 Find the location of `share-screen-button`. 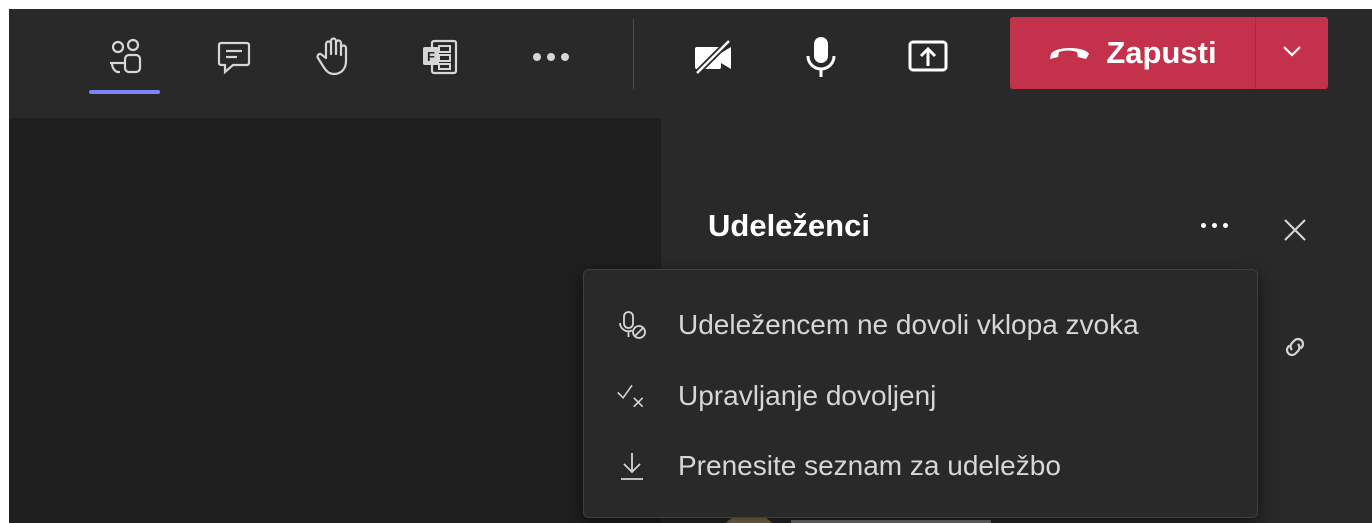

share-screen-button is located at coordinates (928, 57).